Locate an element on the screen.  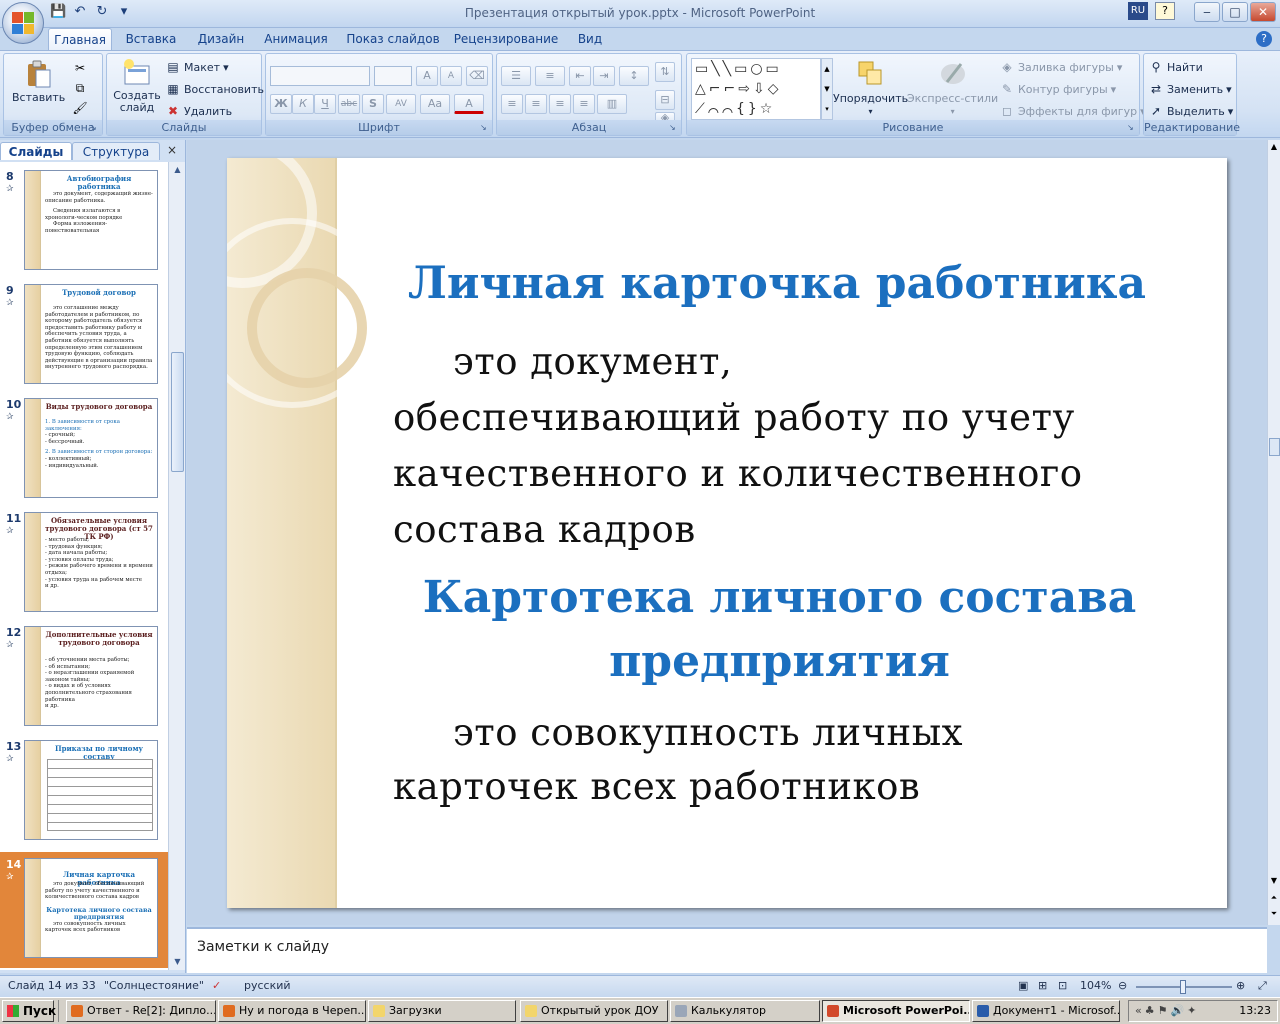
line-spacing-button: ↕ is located at coordinates (634, 76).